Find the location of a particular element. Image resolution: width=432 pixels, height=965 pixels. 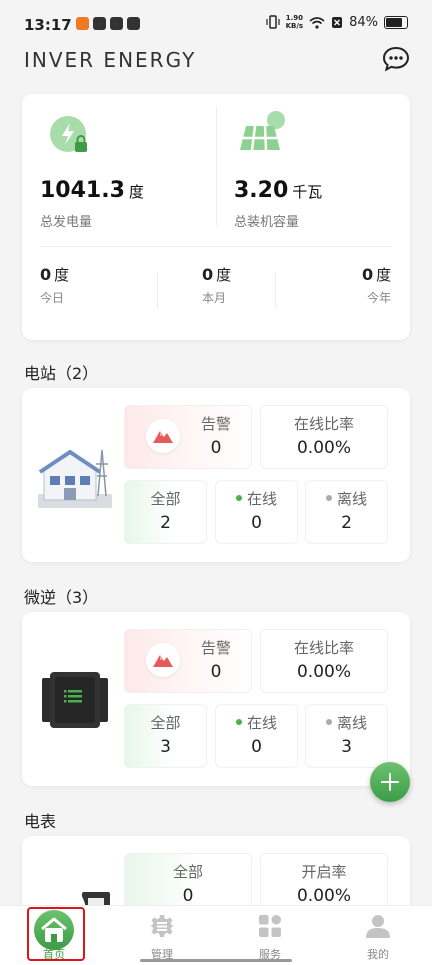

brand-logo: INVER ENERGY is located at coordinates (110, 60).